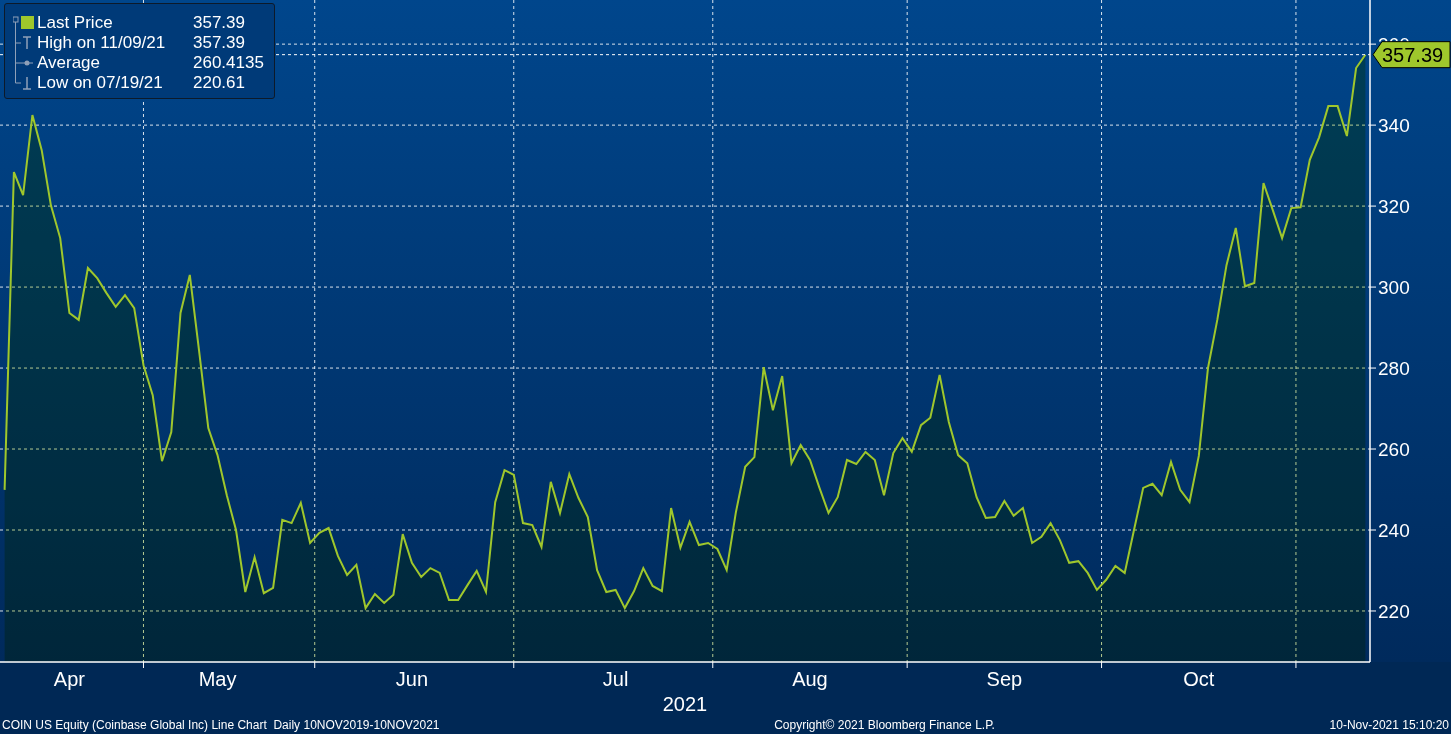  I want to click on legend-label: High on 11/09/21, so click(102, 43).